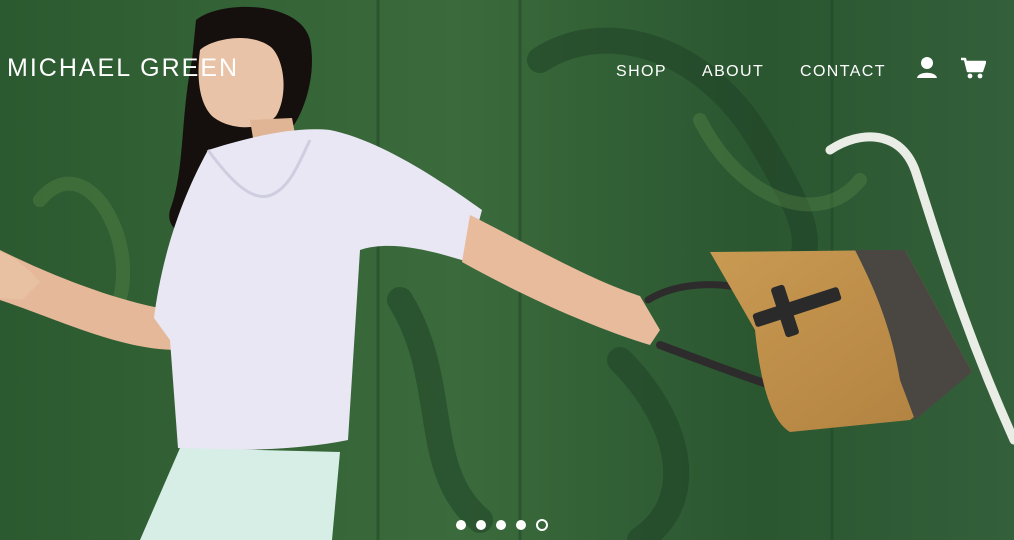 This screenshot has width=1014, height=540. I want to click on site-logo: MICHAEL GREEN, so click(123, 68).